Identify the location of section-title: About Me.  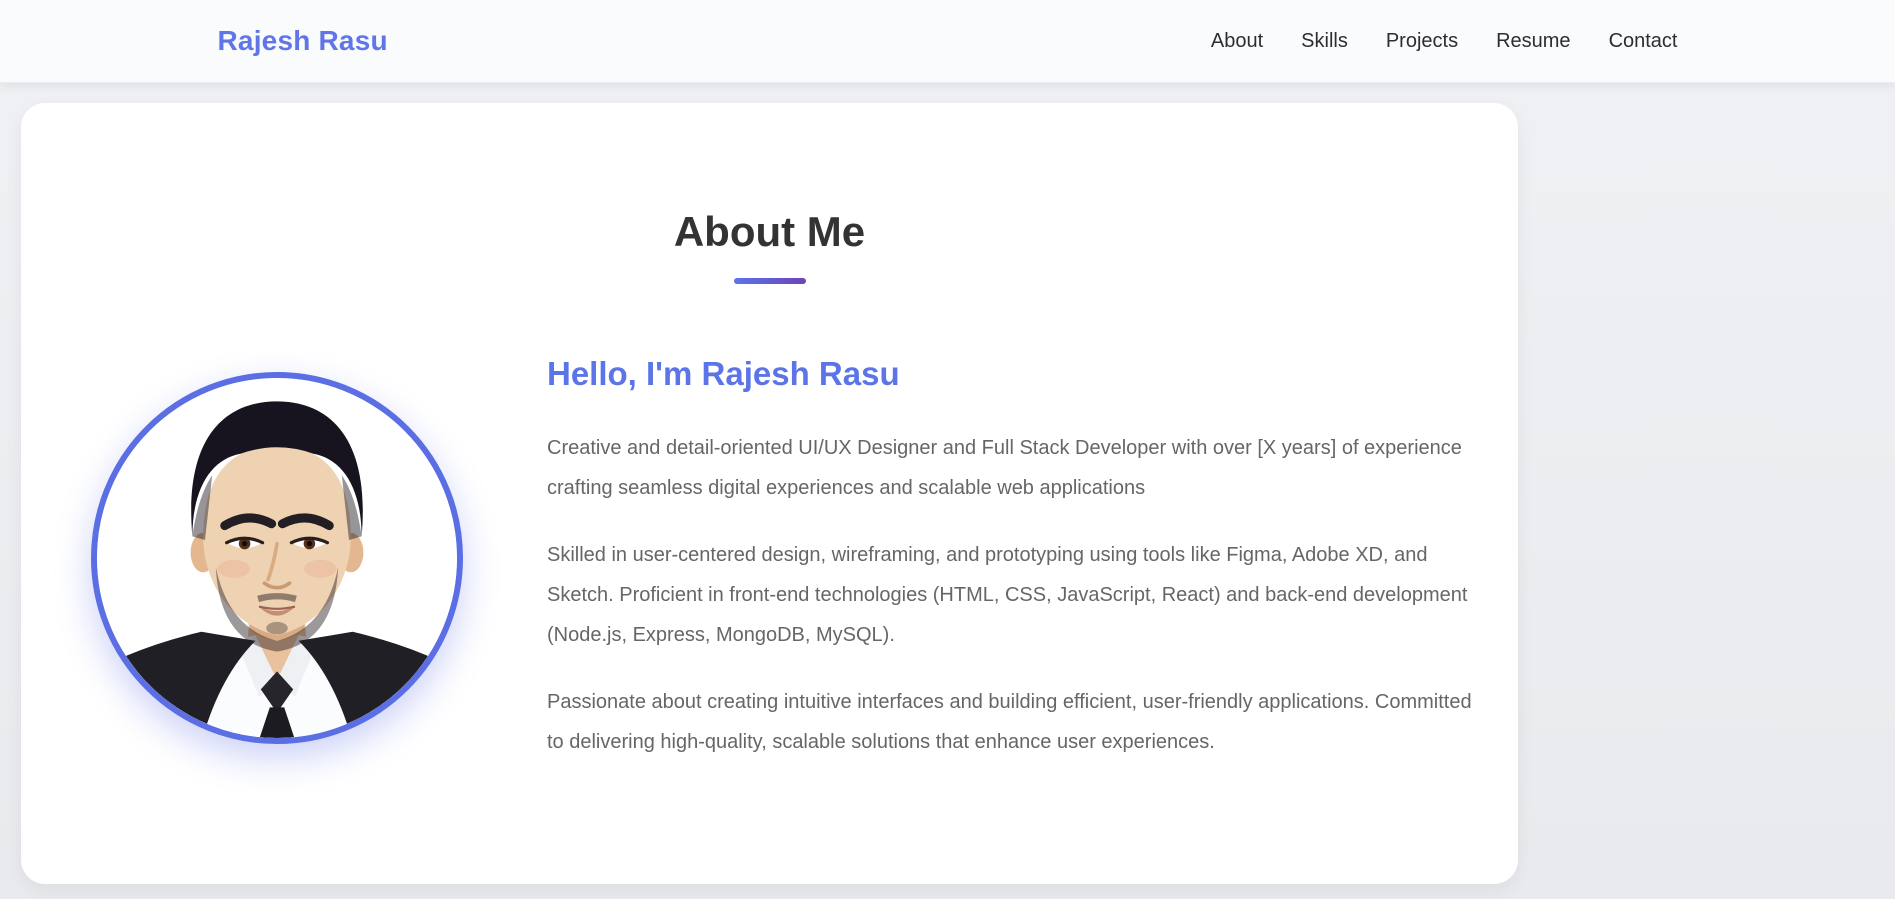
(769, 231).